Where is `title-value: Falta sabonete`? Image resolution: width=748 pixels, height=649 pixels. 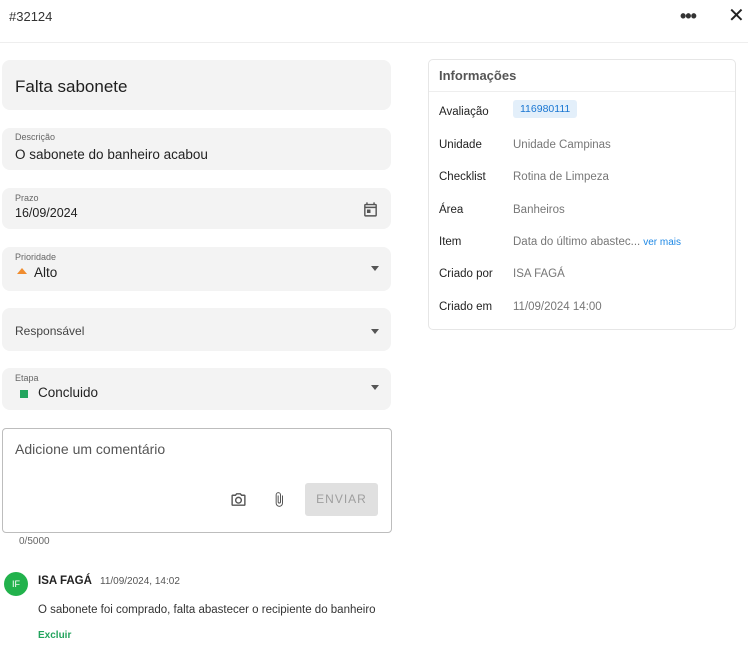 title-value: Falta sabonete is located at coordinates (71, 86).